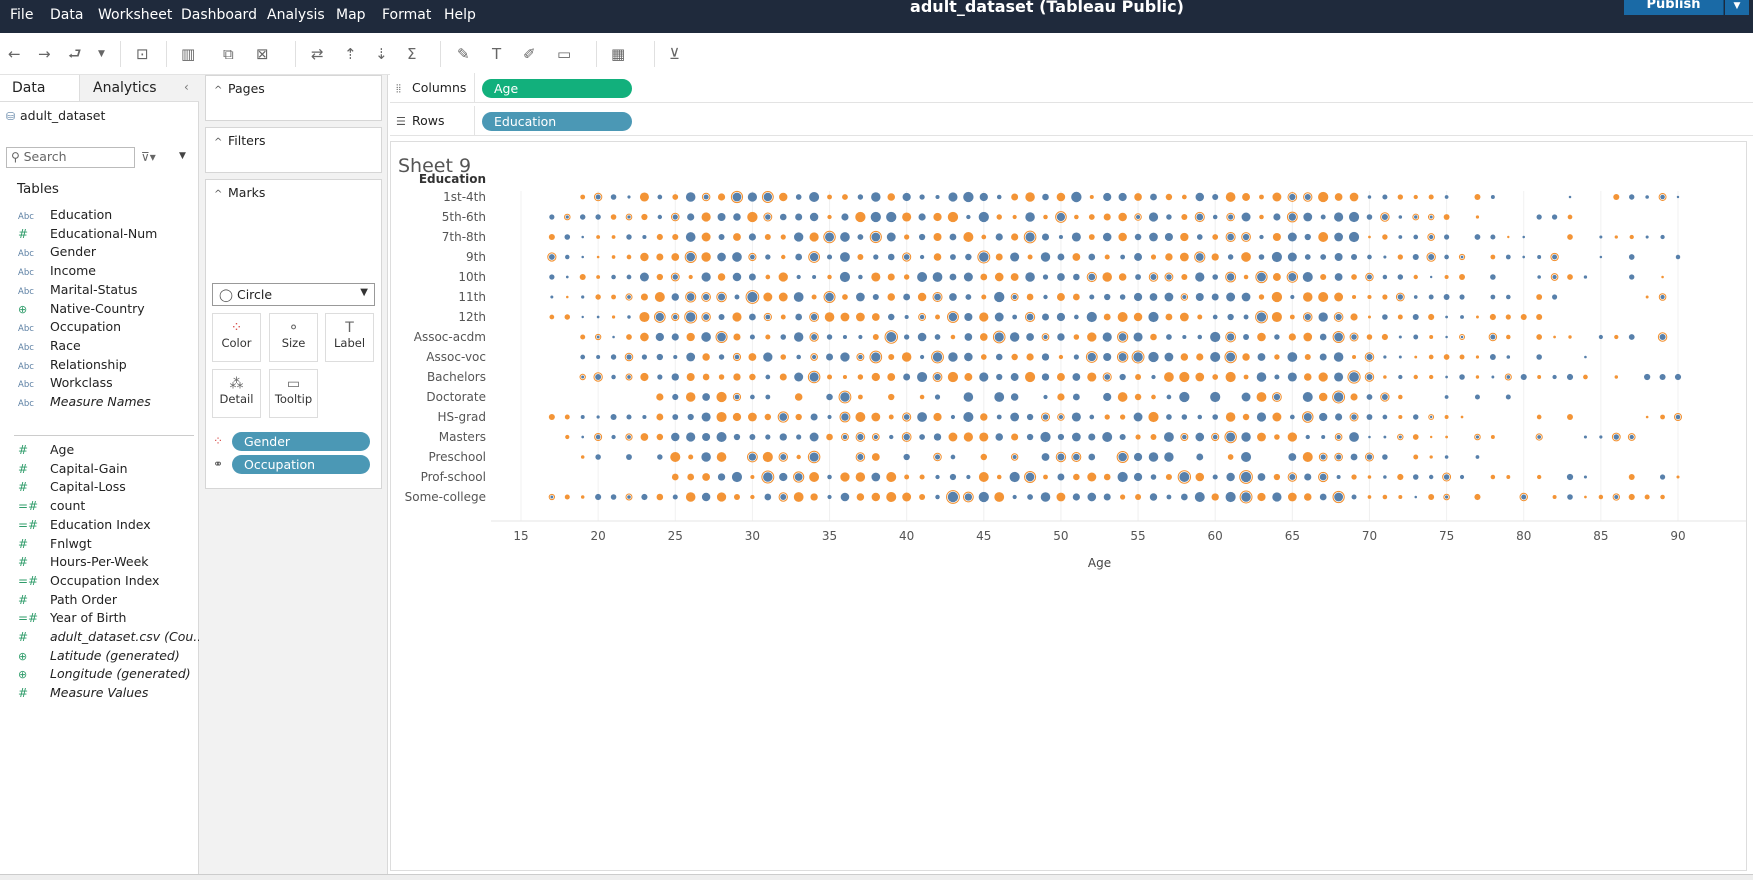  What do you see at coordinates (188, 54) in the screenshot?
I see `new-worksheet-icon: ▥` at bounding box center [188, 54].